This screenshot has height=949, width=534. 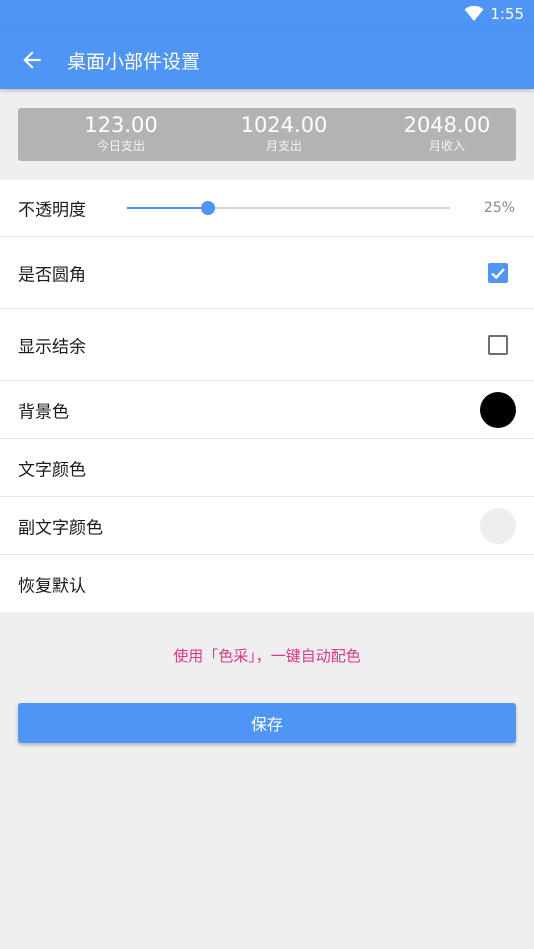 I want to click on background-color-row: 背景色, so click(x=267, y=410).